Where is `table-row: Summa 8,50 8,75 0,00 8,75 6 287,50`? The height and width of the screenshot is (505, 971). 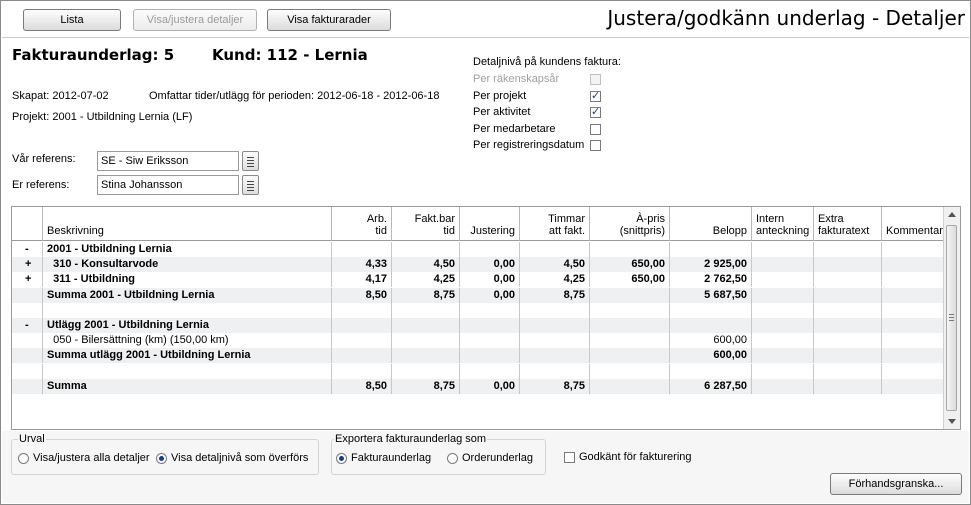
table-row: Summa 8,50 8,75 0,00 8,75 6 287,50 is located at coordinates (478, 386).